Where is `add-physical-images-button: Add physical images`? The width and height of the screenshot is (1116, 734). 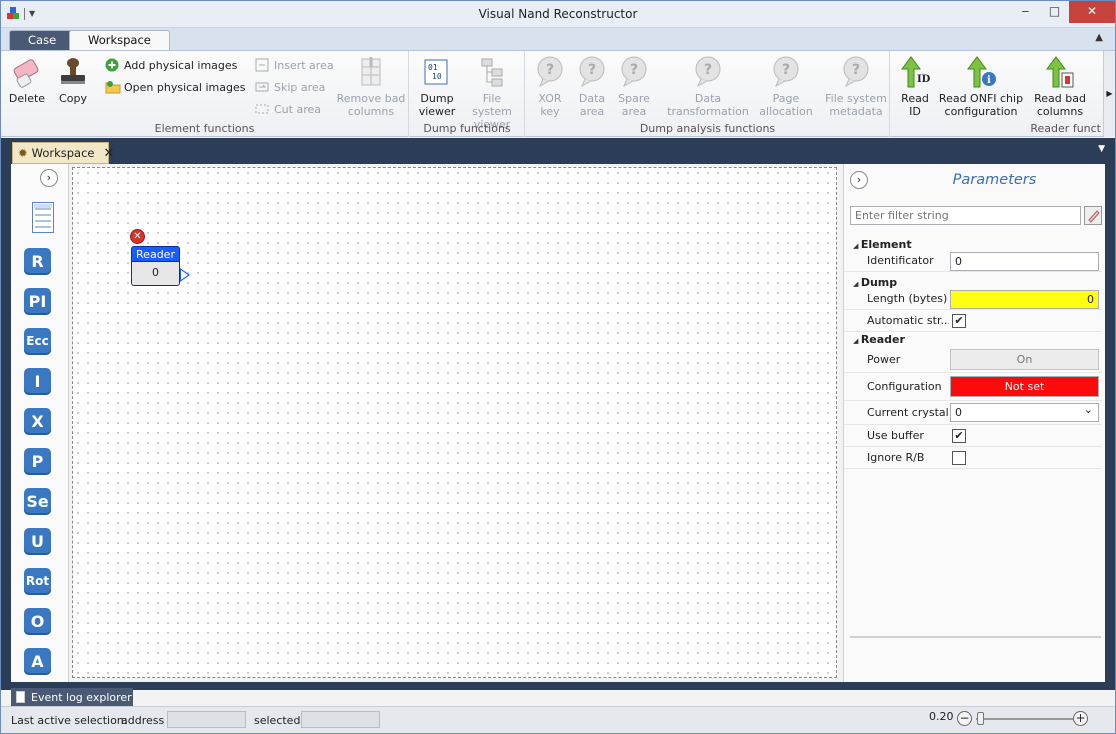 add-physical-images-button: Add physical images is located at coordinates (171, 65).